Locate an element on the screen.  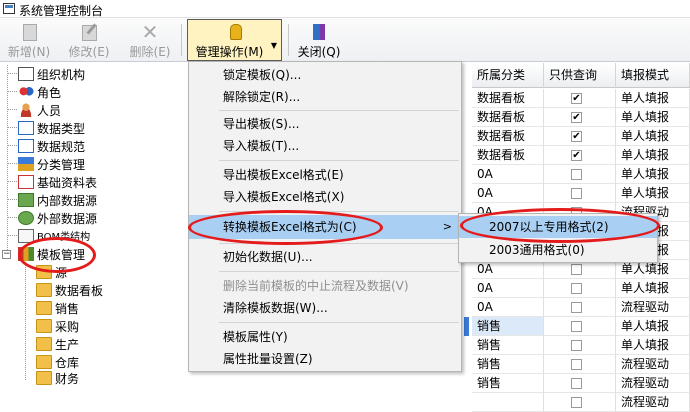
menu-item-batch-props: 属性批量设置(Z) is located at coordinates (325, 359).